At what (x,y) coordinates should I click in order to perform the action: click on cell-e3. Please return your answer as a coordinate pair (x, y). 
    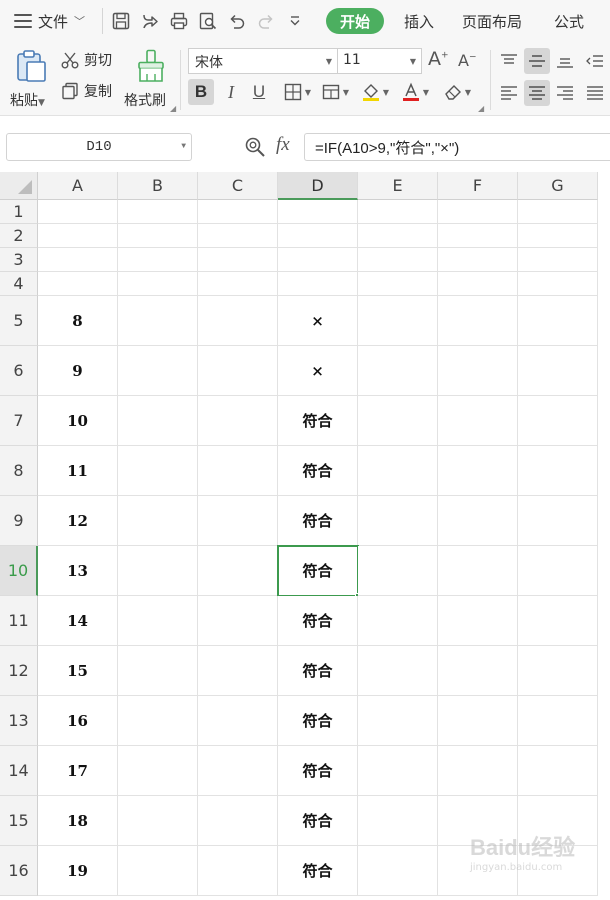
    Looking at the image, I should click on (398, 260).